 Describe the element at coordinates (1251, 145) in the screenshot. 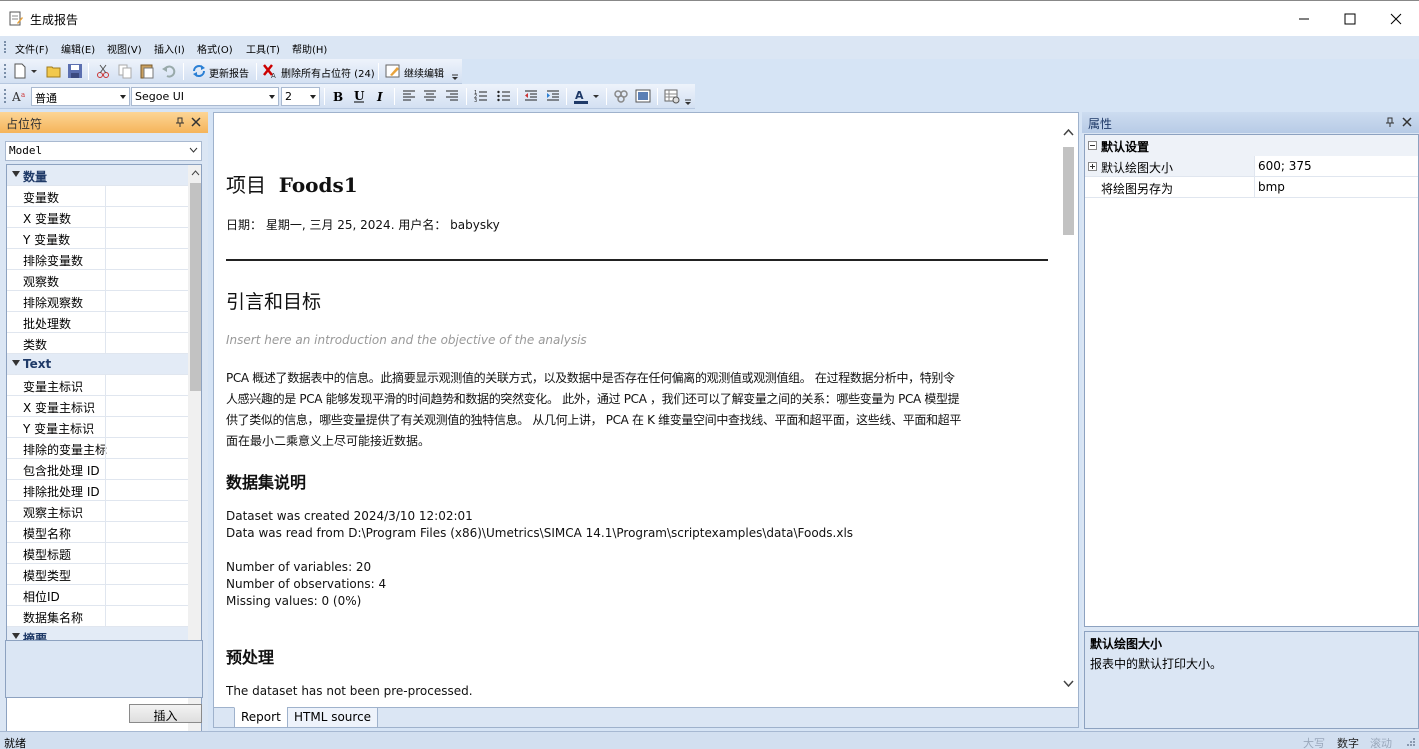

I see `property-category-row: 默认设置` at that location.